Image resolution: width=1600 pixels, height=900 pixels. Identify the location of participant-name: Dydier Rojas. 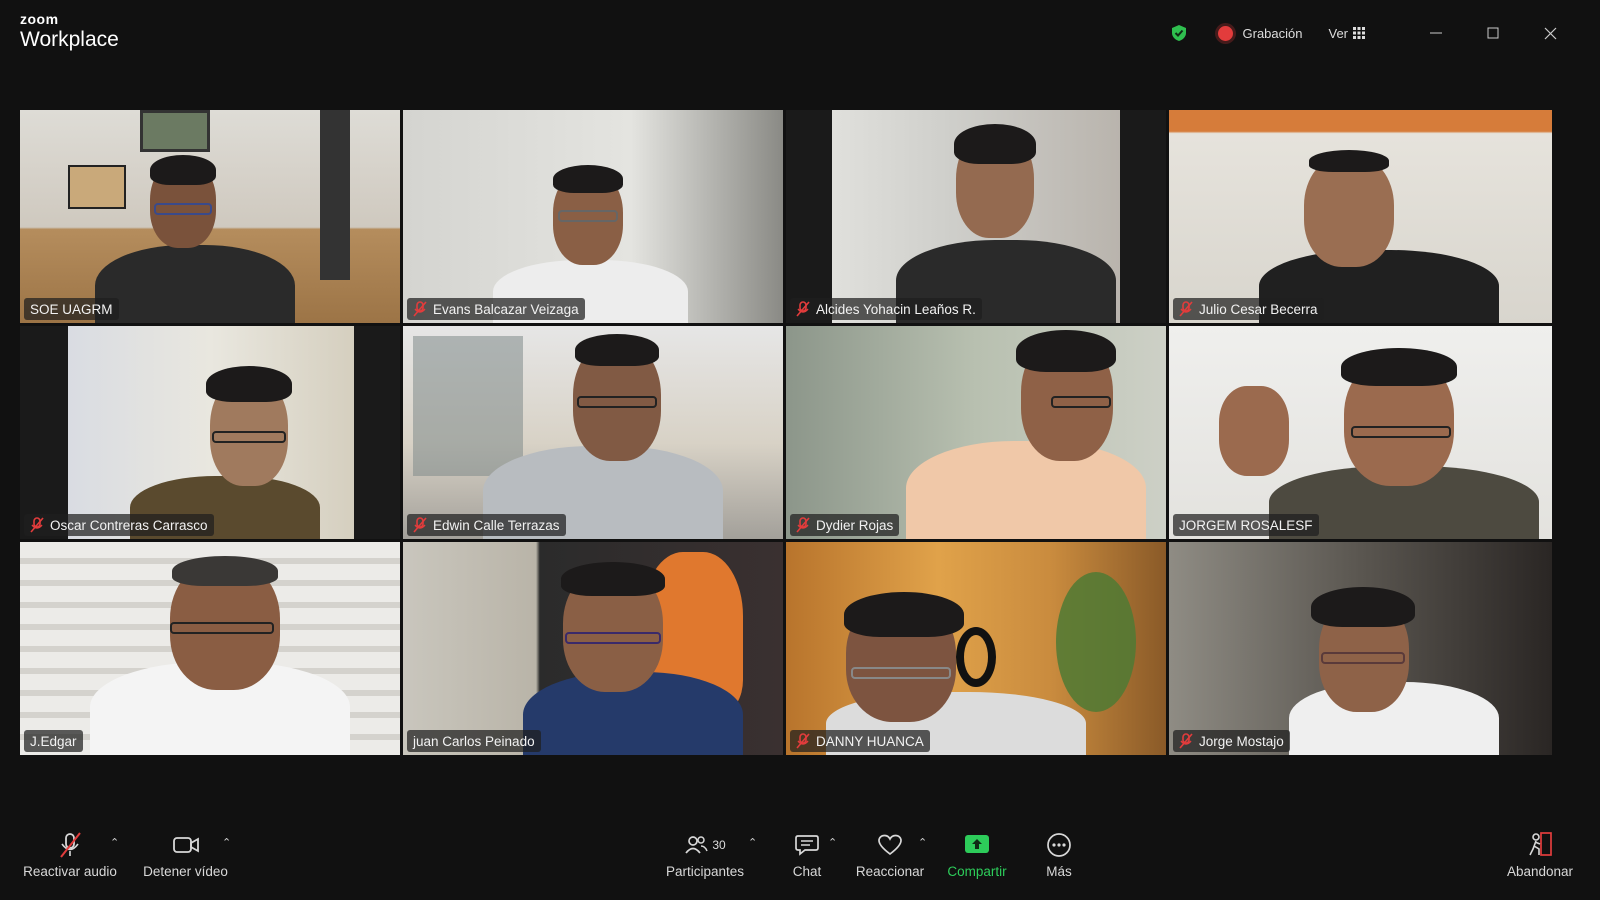
(855, 525).